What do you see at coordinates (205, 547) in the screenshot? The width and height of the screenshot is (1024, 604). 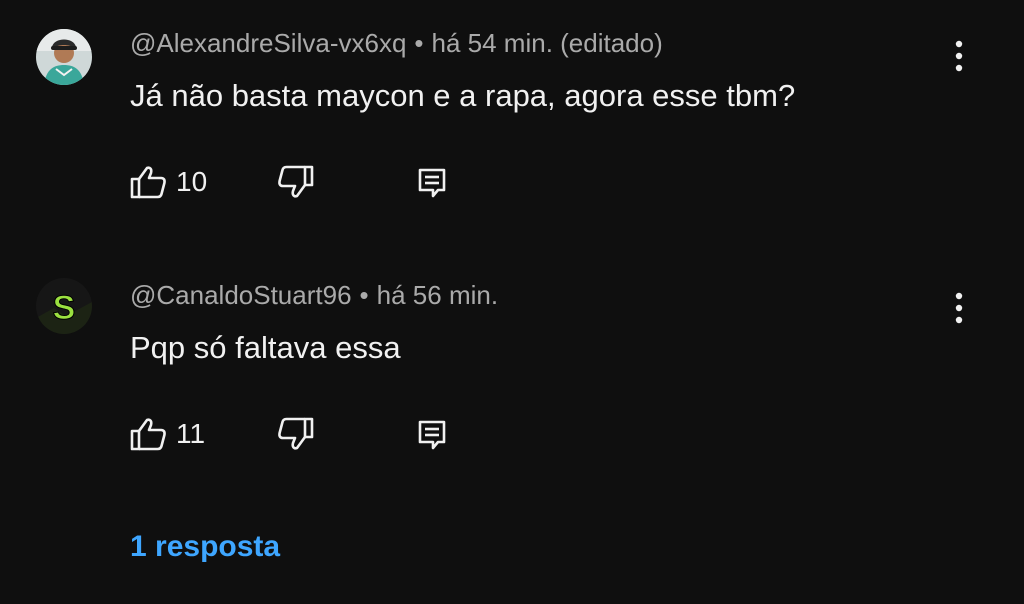 I see `view-replies-link: 1 resposta` at bounding box center [205, 547].